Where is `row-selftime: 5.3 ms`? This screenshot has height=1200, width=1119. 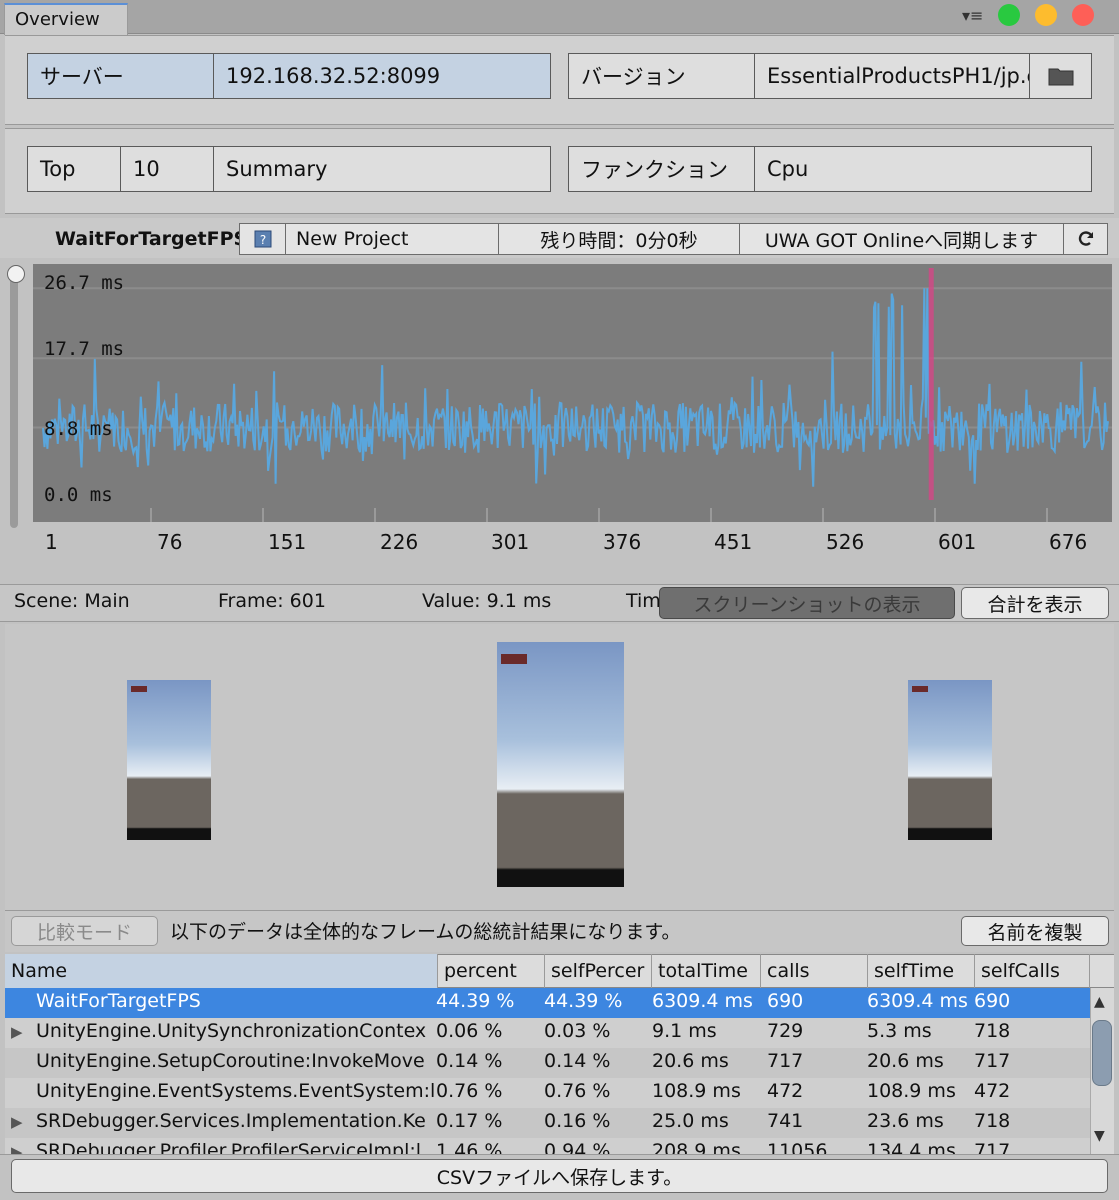 row-selftime: 5.3 ms is located at coordinates (899, 1031).